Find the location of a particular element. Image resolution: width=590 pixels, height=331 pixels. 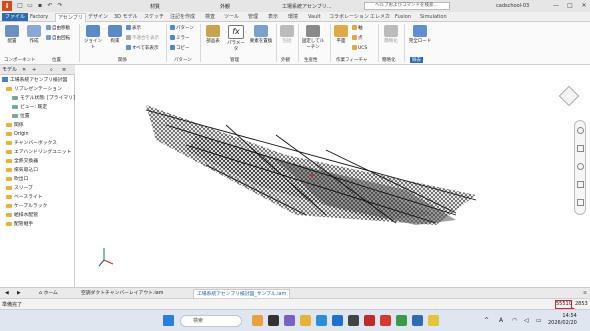

wifi-icon: ◠ is located at coordinates (514, 320).